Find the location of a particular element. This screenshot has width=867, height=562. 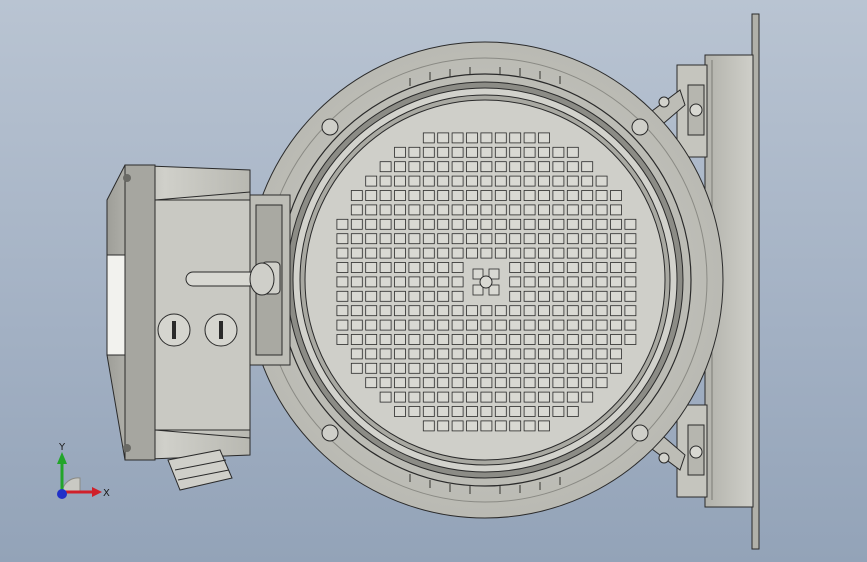

terminal-box is located at coordinates (178, 312).